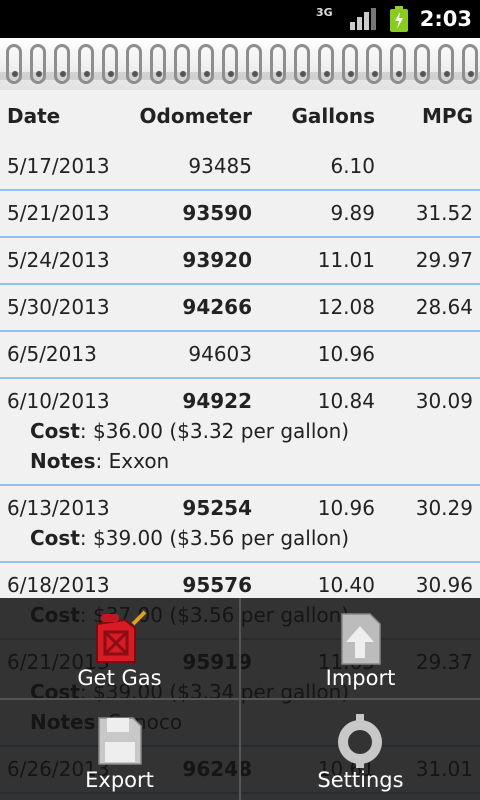 The height and width of the screenshot is (800, 480). What do you see at coordinates (444, 213) in the screenshot?
I see `row-mpg: 31.52` at bounding box center [444, 213].